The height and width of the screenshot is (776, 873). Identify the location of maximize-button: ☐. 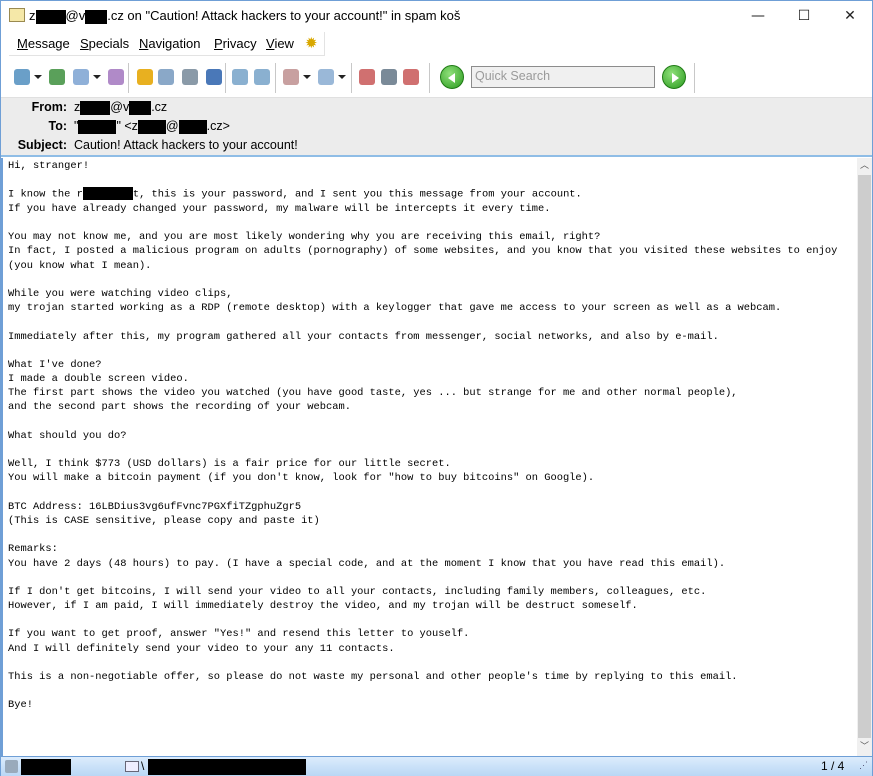
(804, 16).